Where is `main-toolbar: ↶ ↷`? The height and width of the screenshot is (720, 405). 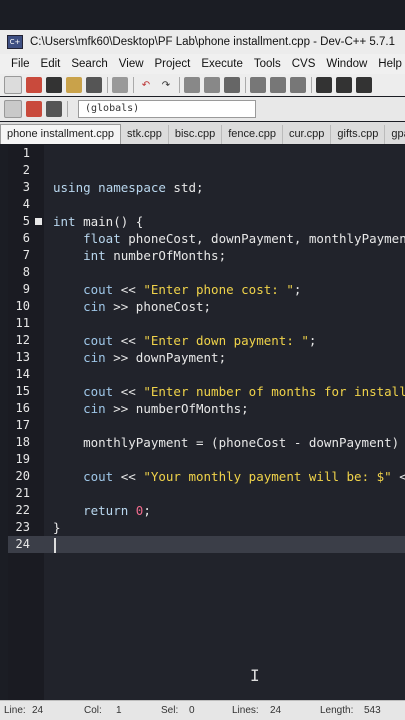 main-toolbar: ↶ ↷ is located at coordinates (202, 85).